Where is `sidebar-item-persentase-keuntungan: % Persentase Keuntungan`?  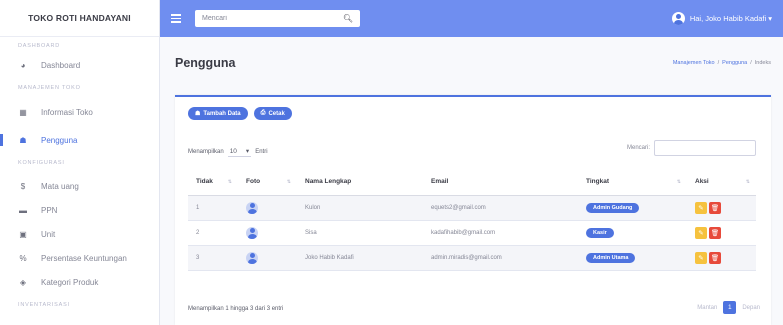
sidebar-item-persentase-keuntungan: % Persentase Keuntungan is located at coordinates (79, 258).